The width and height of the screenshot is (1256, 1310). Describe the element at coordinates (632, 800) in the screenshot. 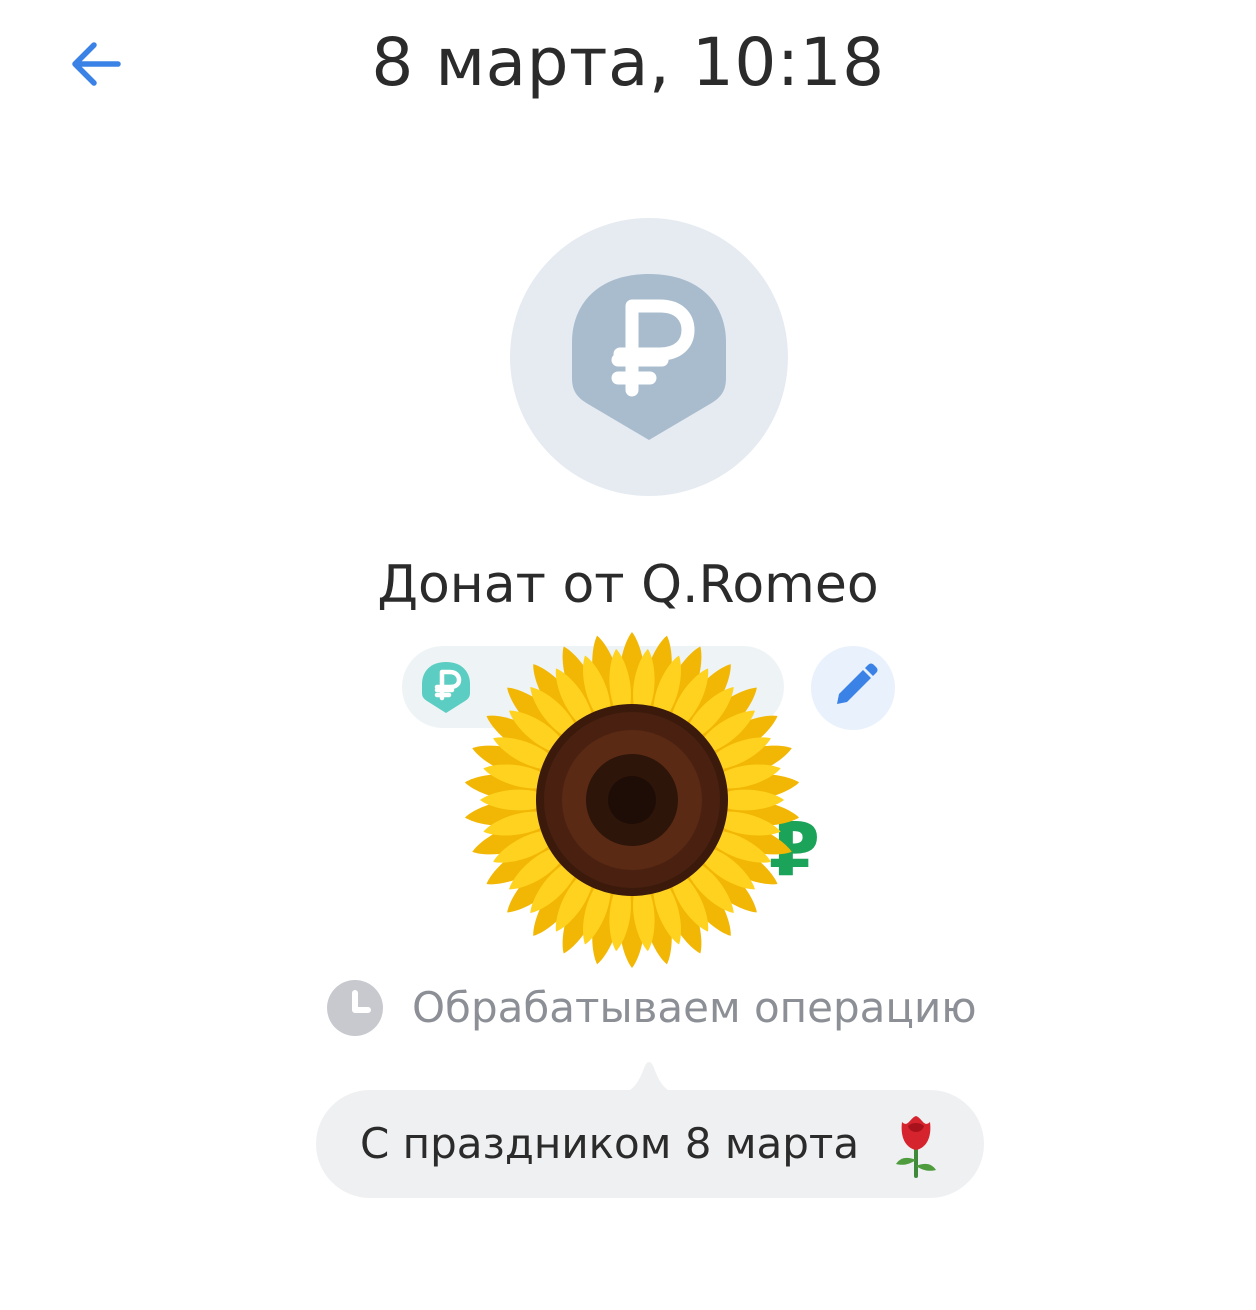

I see `sunflower-image` at that location.